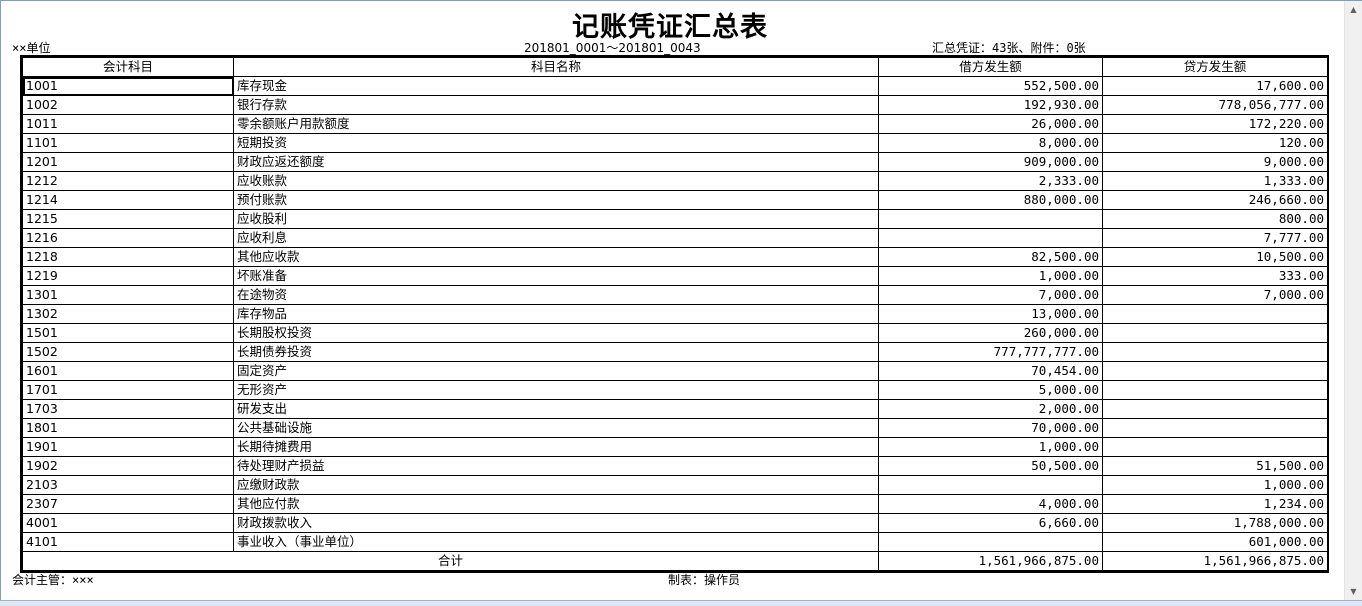 This screenshot has width=1362, height=606. I want to click on account-code-cell: 4001, so click(128, 523).